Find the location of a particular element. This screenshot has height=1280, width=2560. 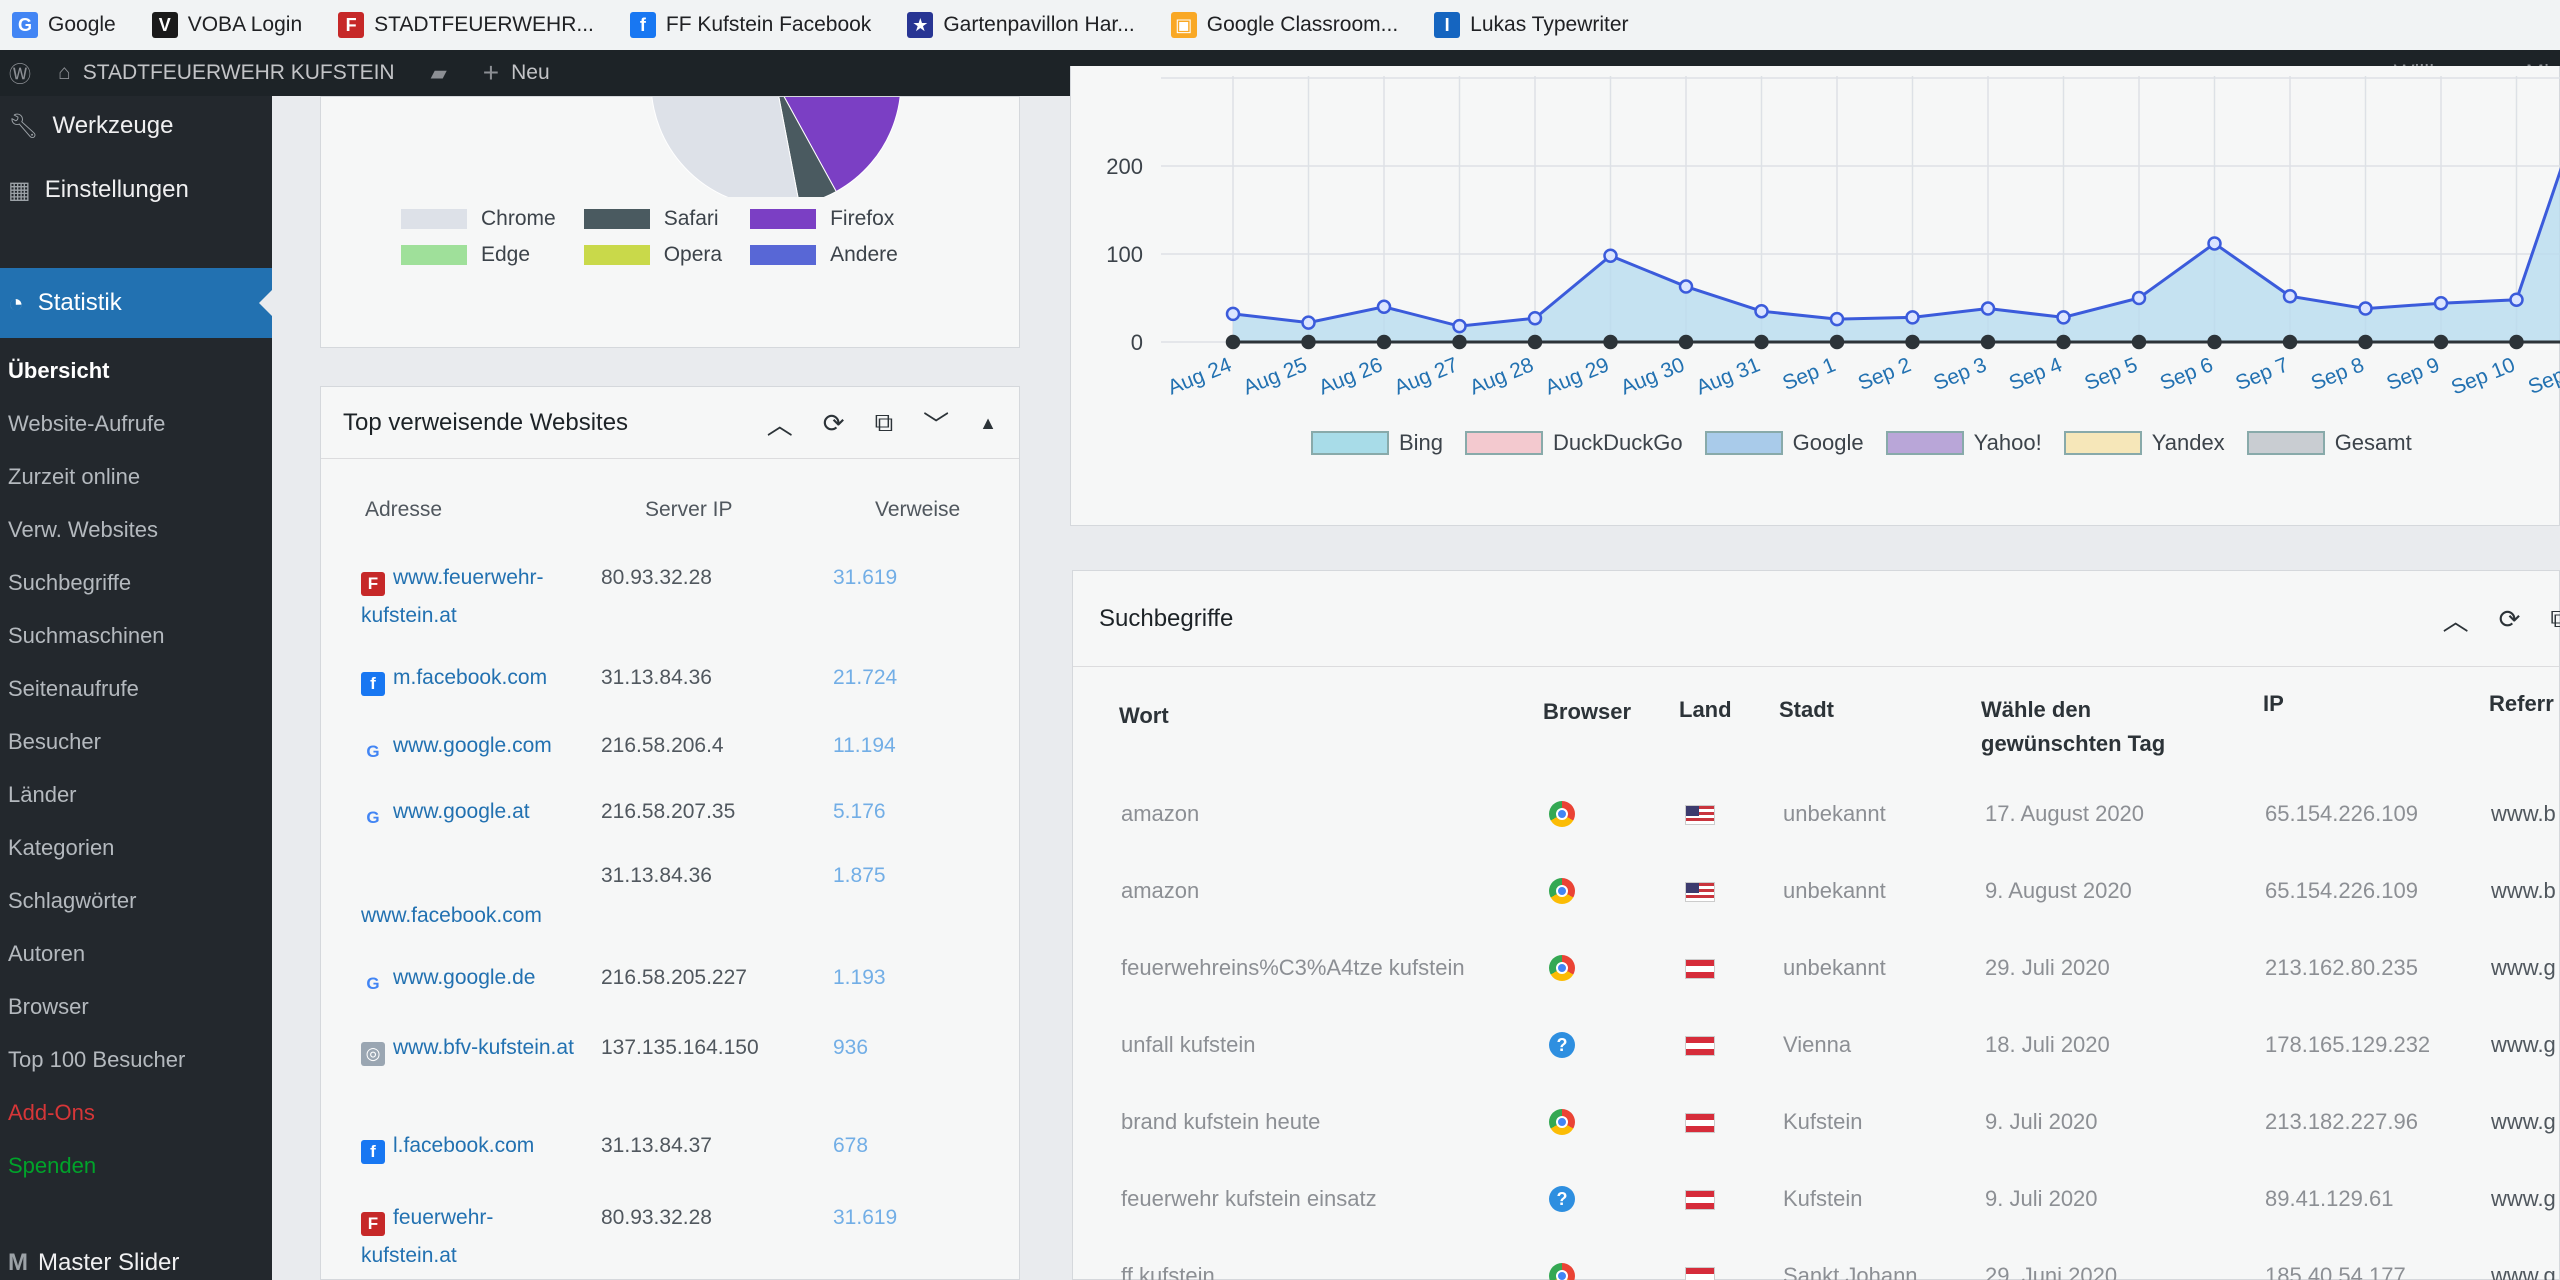

menu-item-werkzeuge: 🔧︎ Werkzeuge is located at coordinates (136, 126).